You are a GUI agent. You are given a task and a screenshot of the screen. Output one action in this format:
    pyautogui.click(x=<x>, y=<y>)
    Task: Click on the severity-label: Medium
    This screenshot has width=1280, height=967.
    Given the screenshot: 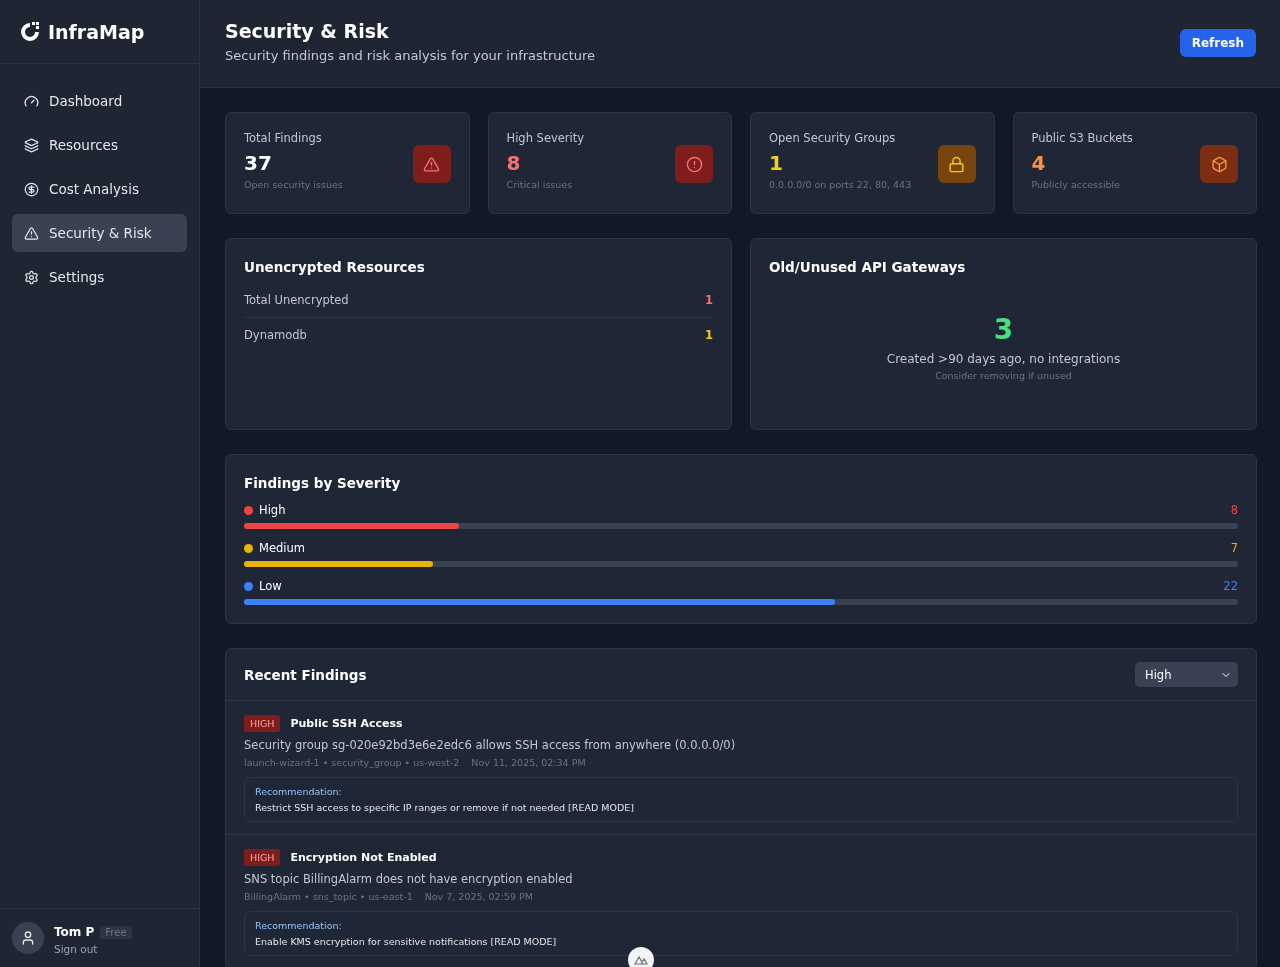 What is the action you would take?
    pyautogui.click(x=282, y=548)
    